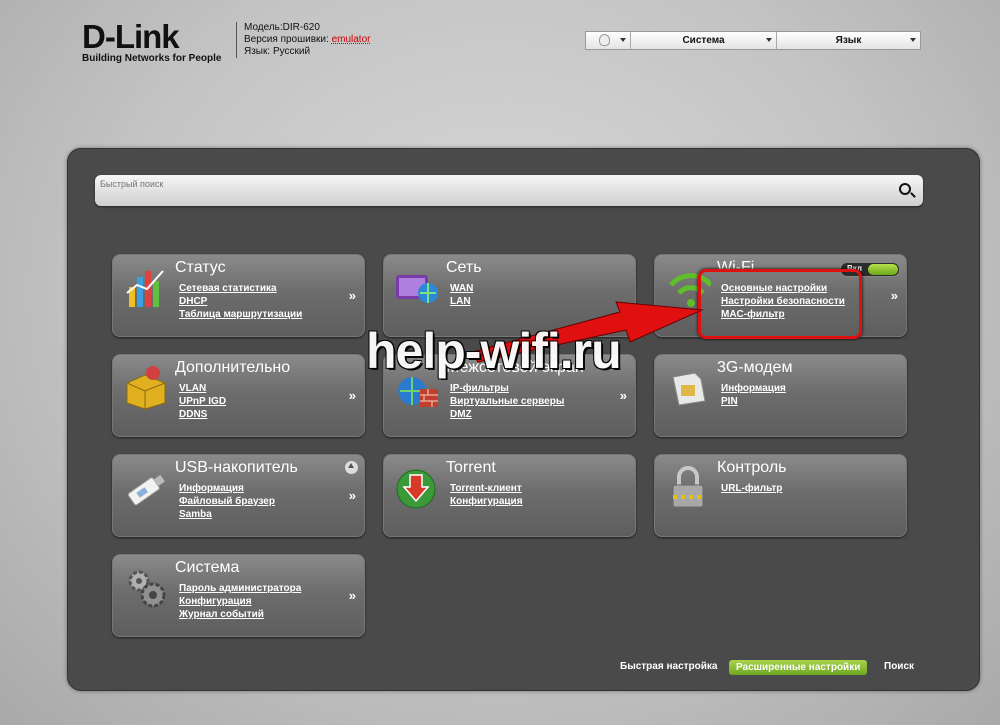 This screenshot has width=1000, height=725. Describe the element at coordinates (416, 489) in the screenshot. I see `torrent-download-icon` at that location.